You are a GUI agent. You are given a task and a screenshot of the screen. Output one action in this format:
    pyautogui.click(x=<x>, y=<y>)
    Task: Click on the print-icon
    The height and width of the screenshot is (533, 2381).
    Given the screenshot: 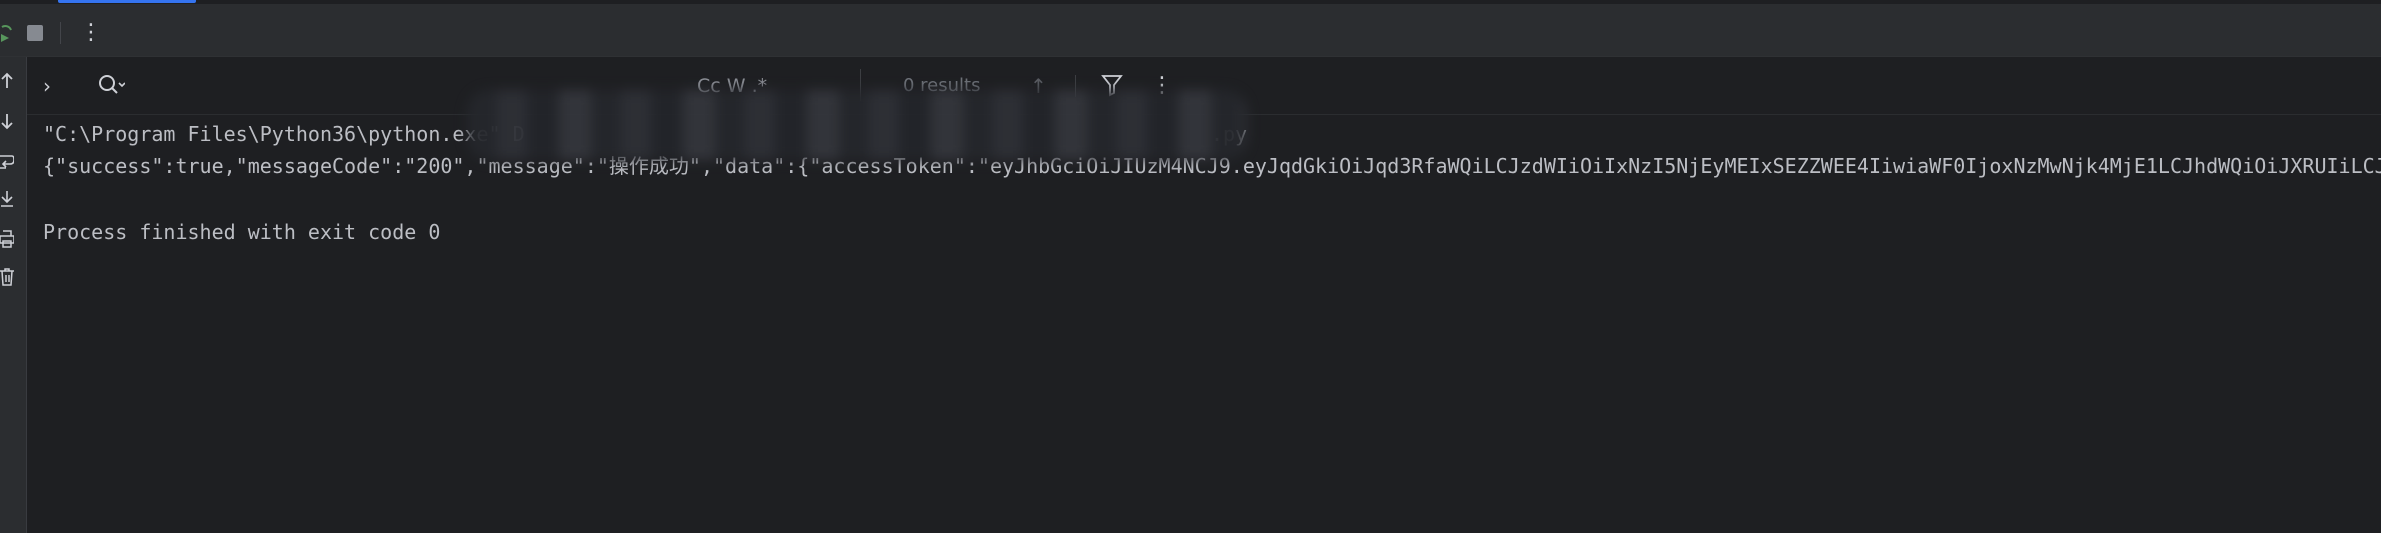 What is the action you would take?
    pyautogui.click(x=7, y=239)
    